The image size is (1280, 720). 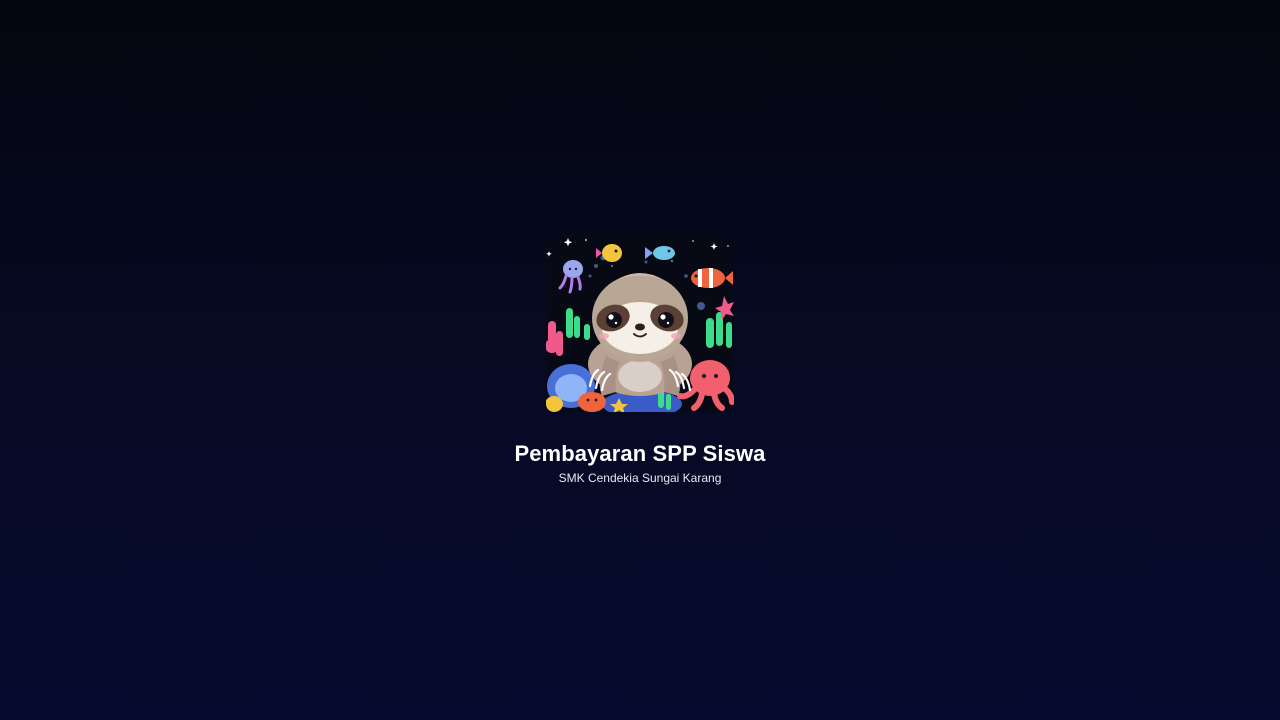 I want to click on sloth-underwater-illustration-icon, so click(x=640, y=324).